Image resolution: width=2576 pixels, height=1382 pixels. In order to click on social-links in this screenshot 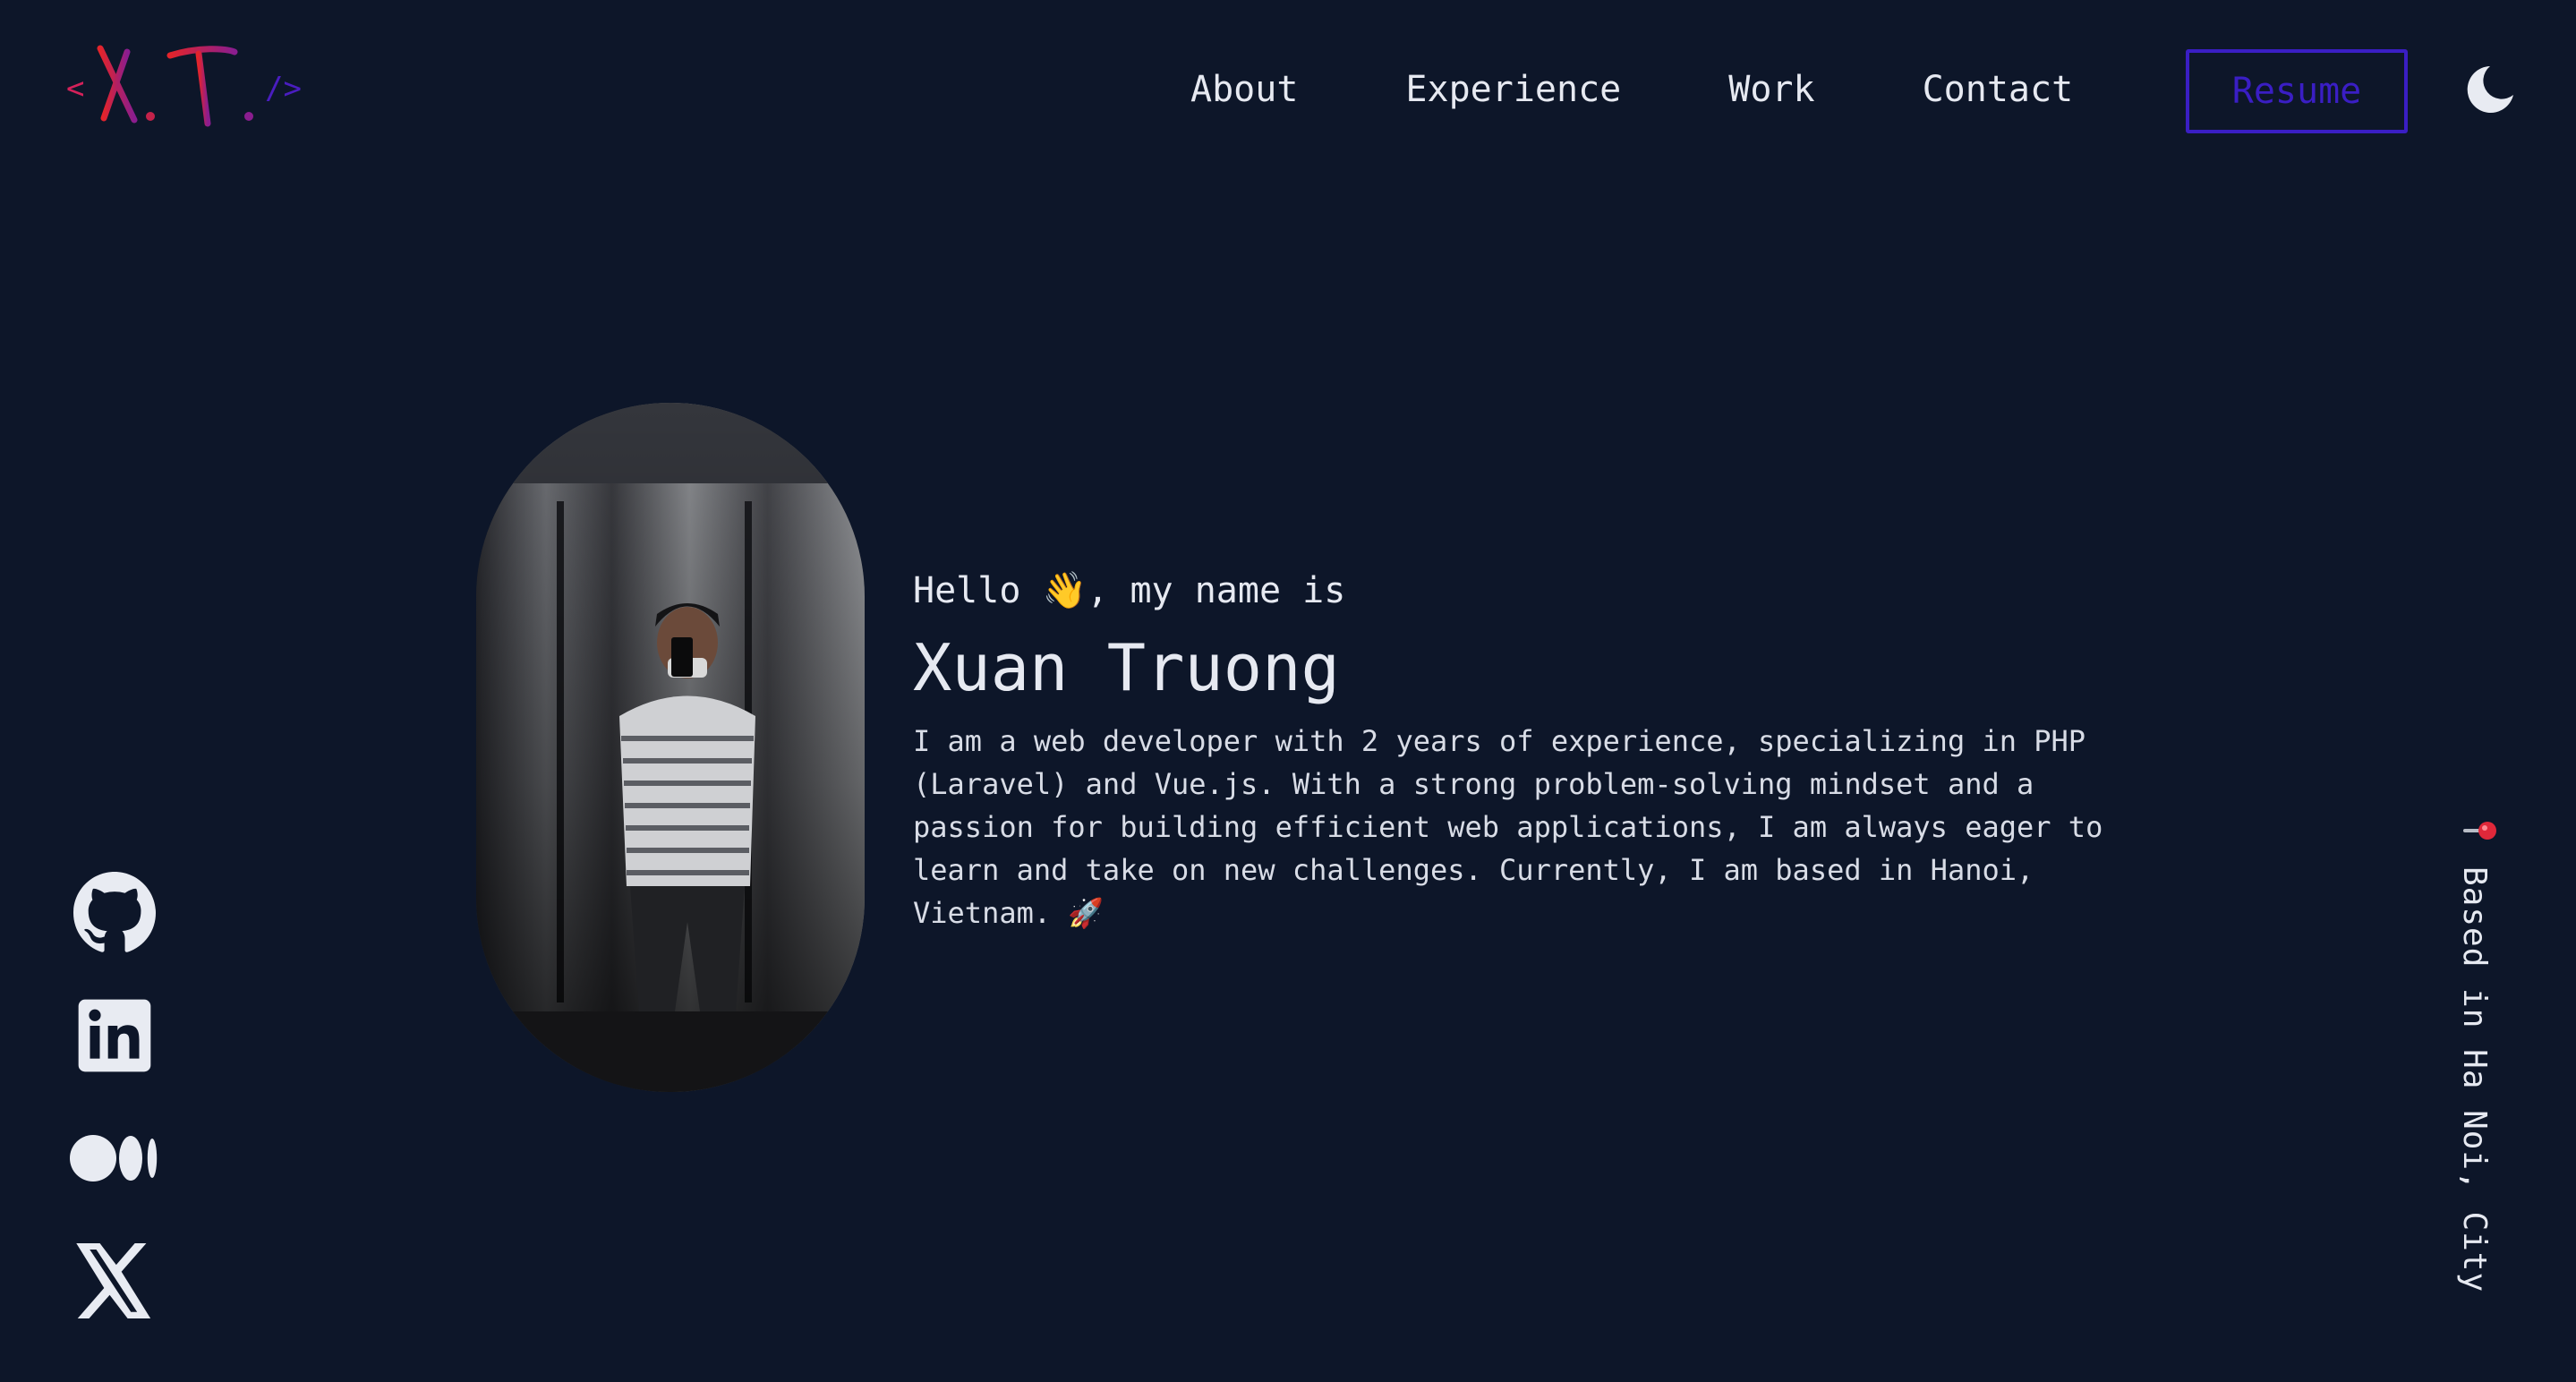, I will do `click(114, 1113)`.